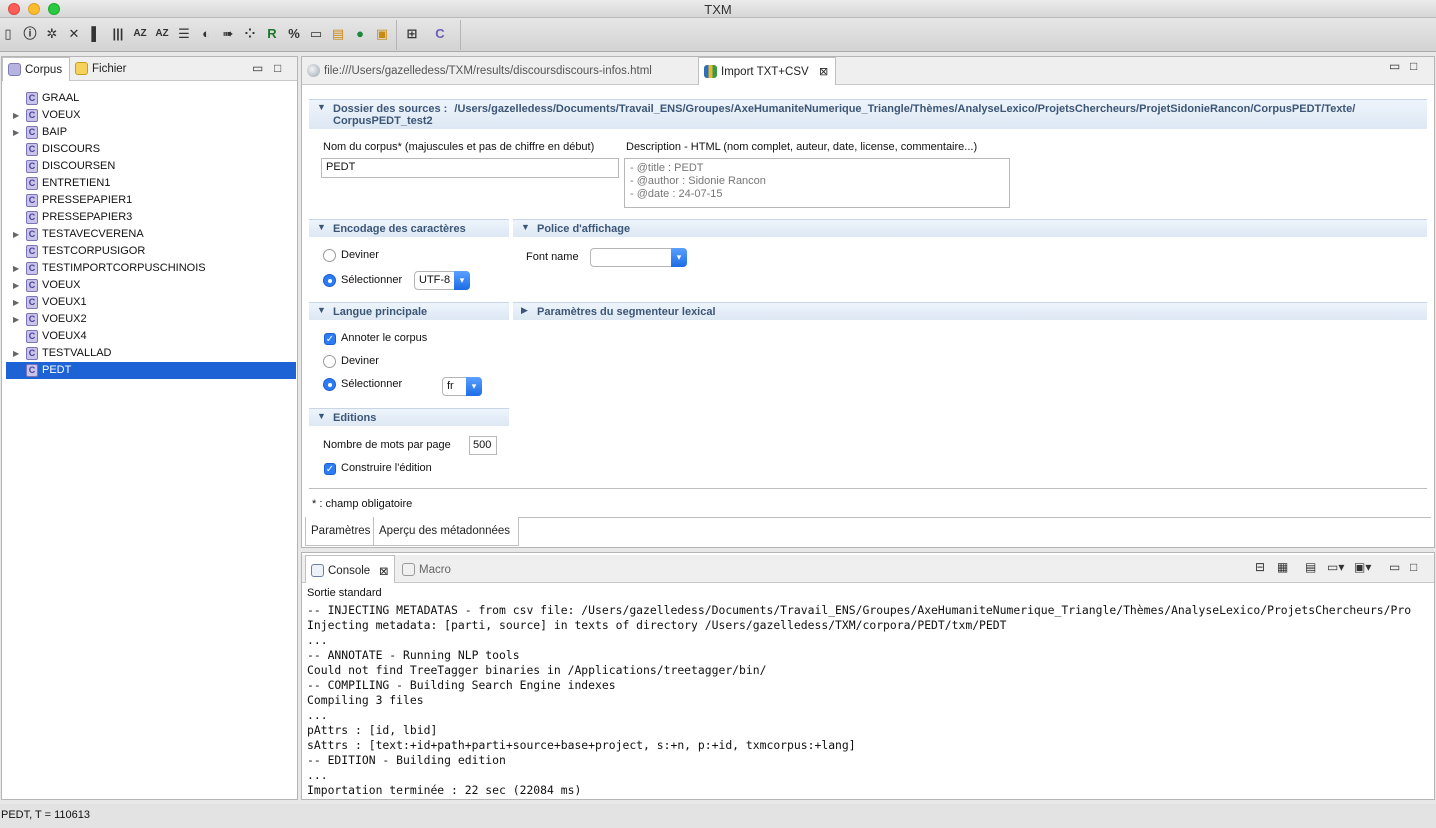 Image resolution: width=1436 pixels, height=828 pixels. What do you see at coordinates (140, 34) in the screenshot?
I see `az-icon: AZ` at bounding box center [140, 34].